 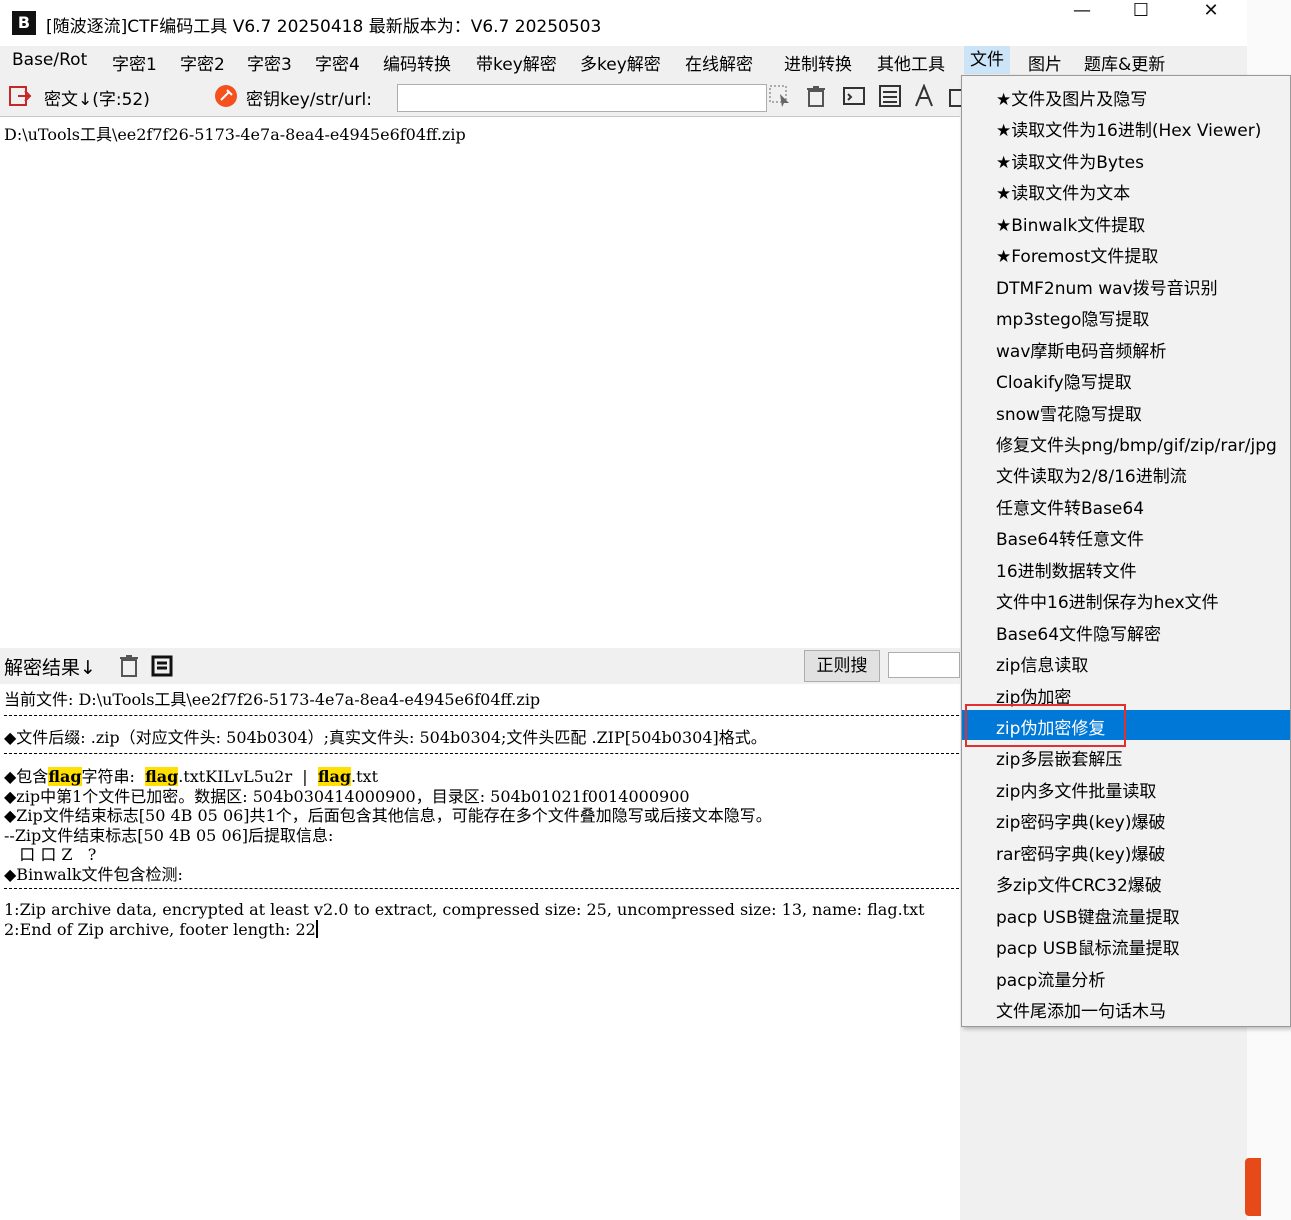 I want to click on file-menu-item-label: Base64文件隐写解密, so click(x=1079, y=634).